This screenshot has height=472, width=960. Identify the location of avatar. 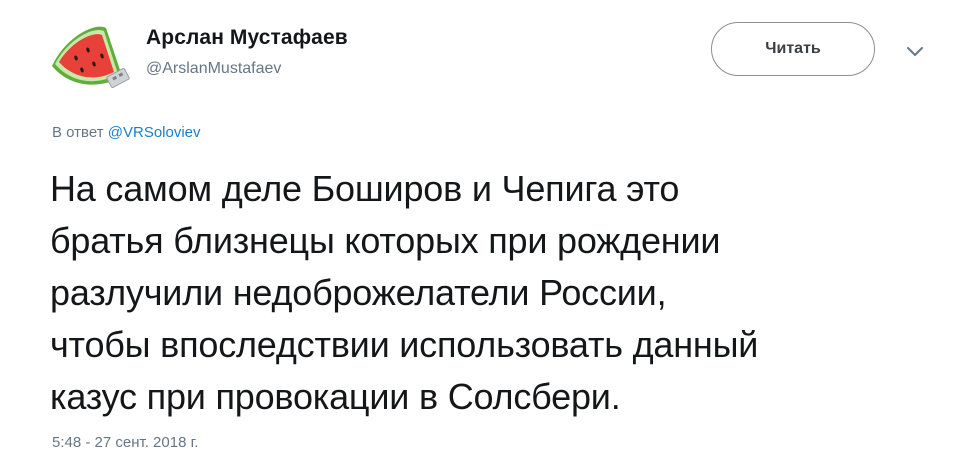
(89, 59).